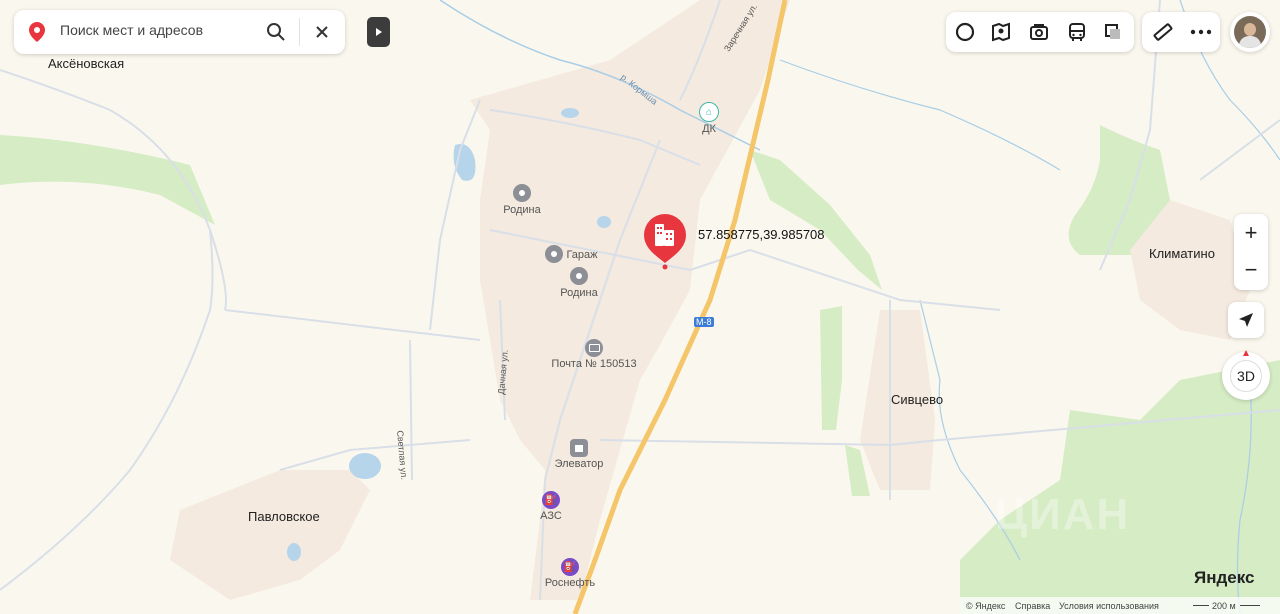 This screenshot has height=614, width=1280. What do you see at coordinates (1201, 32) in the screenshot?
I see `more-icon` at bounding box center [1201, 32].